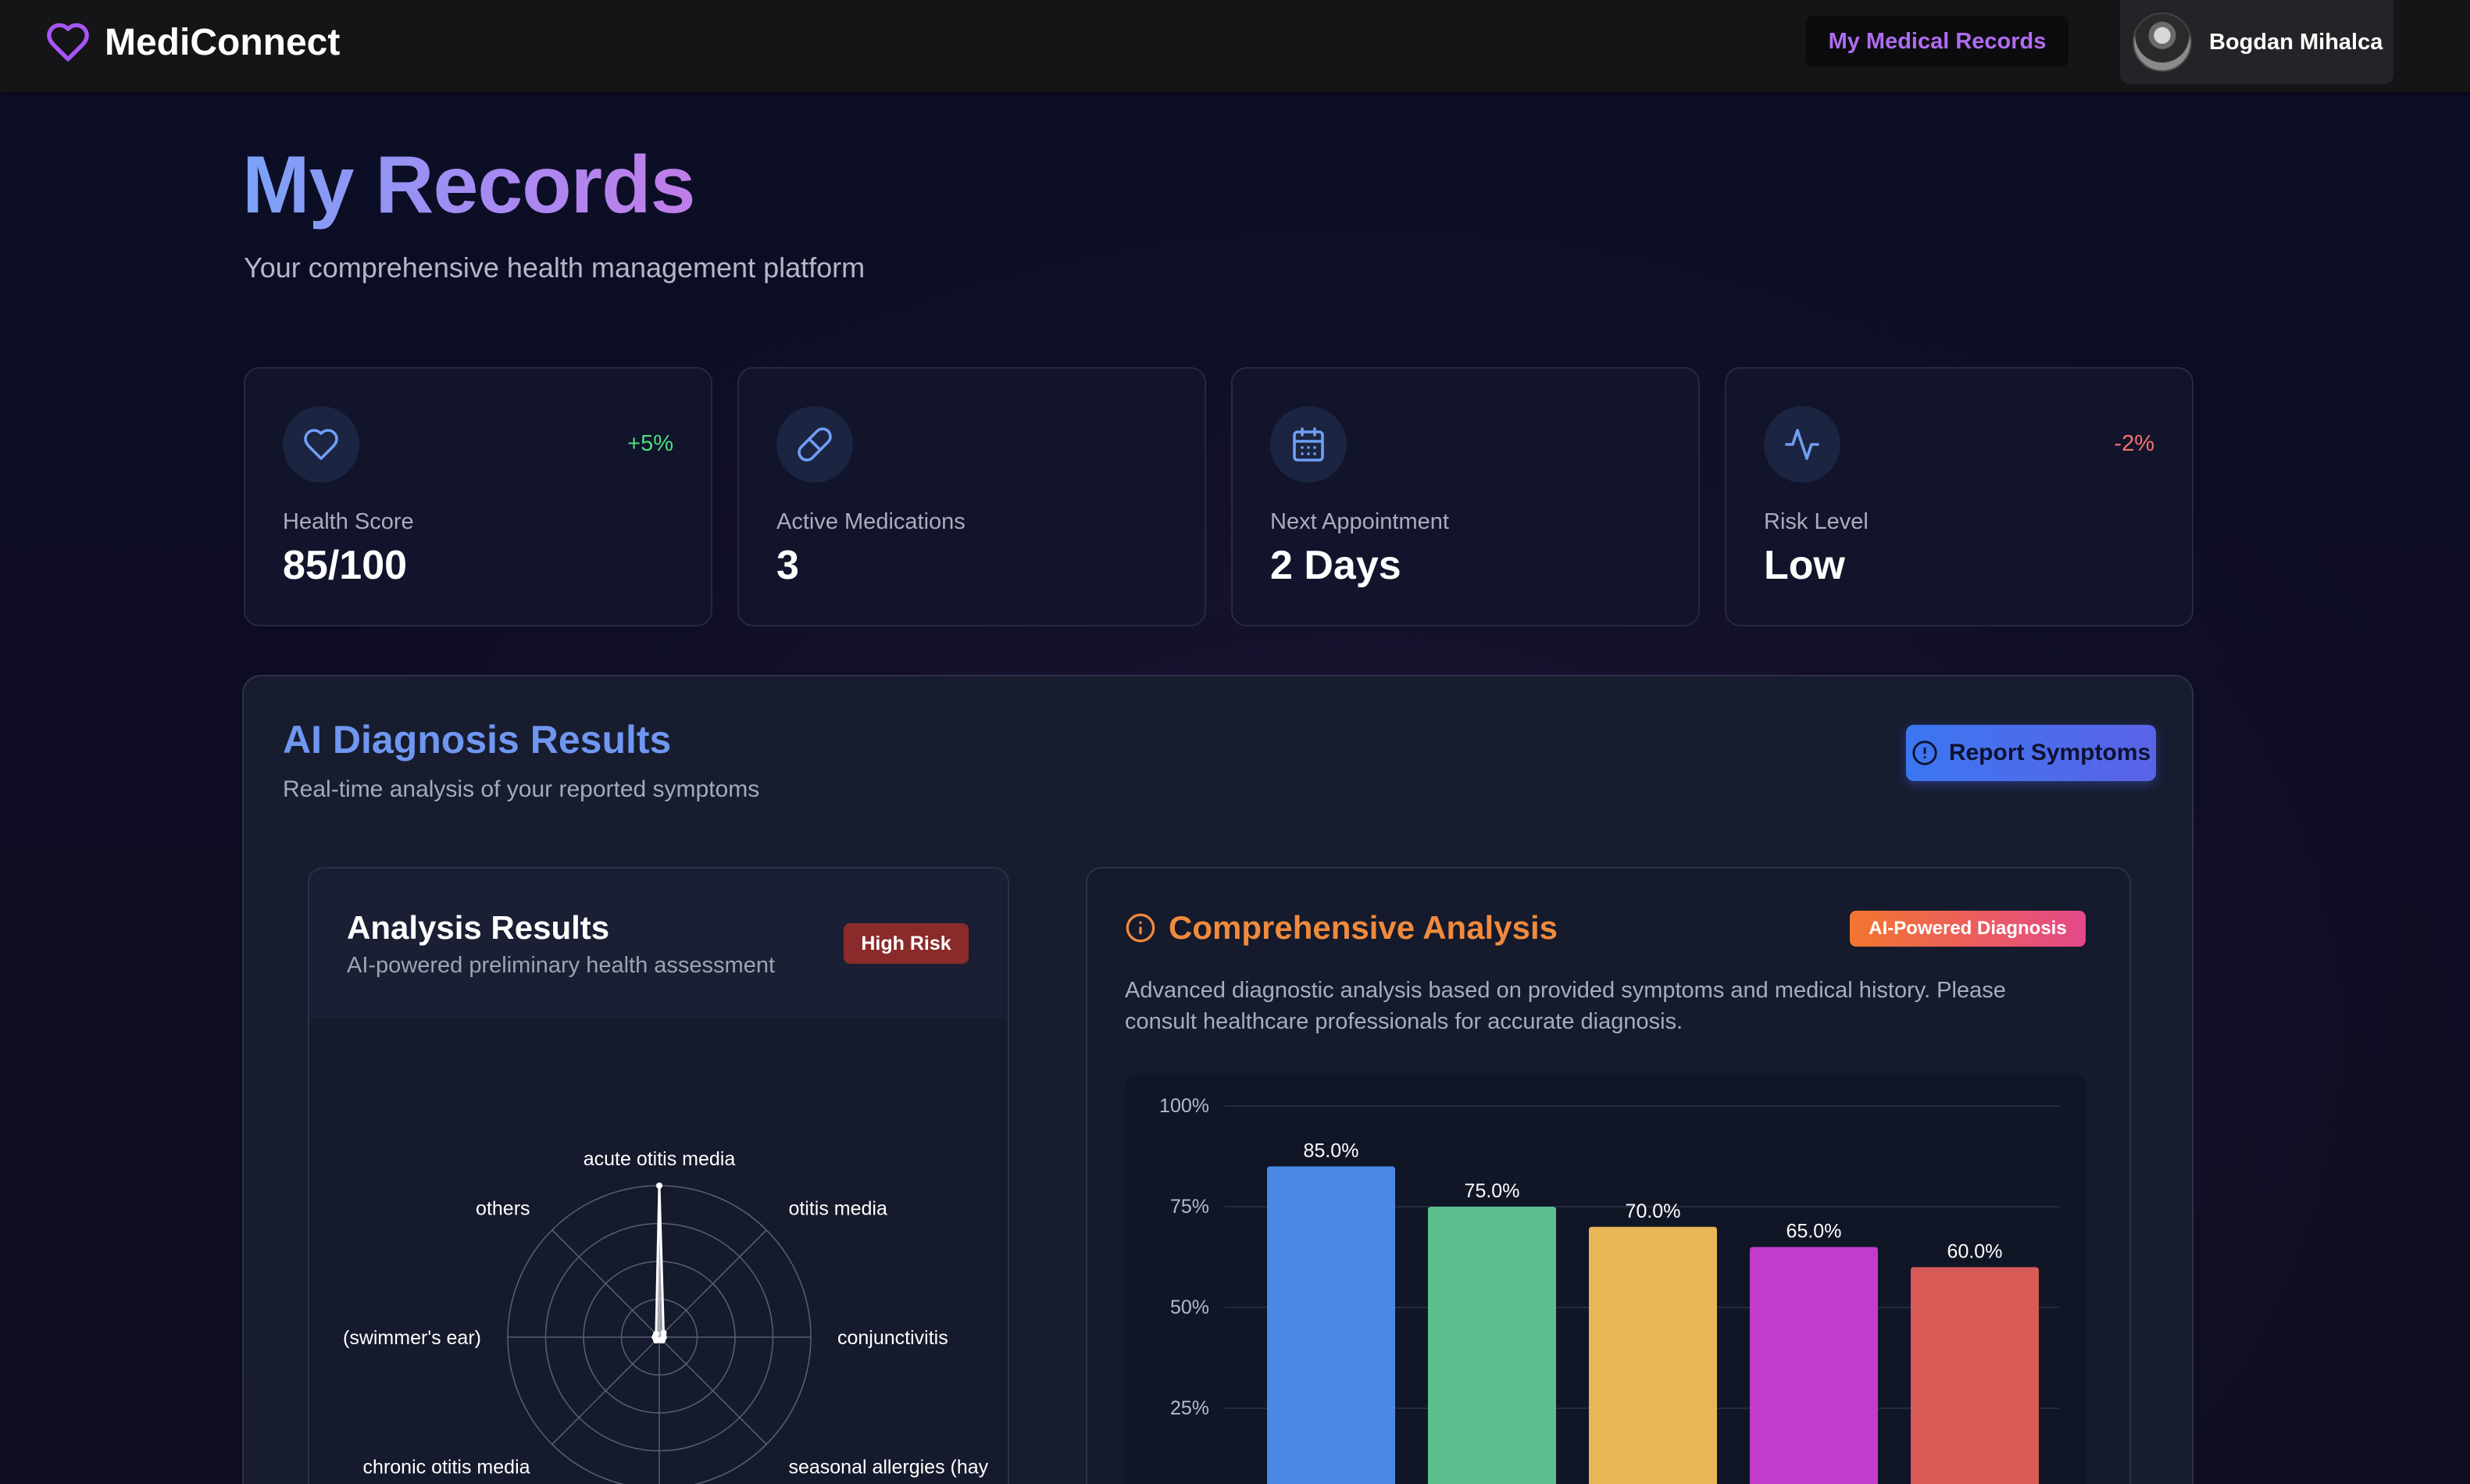 The height and width of the screenshot is (1484, 2470). Describe the element at coordinates (412, 1338) in the screenshot. I see `radar-axis-label: (swimmer's ear)` at that location.